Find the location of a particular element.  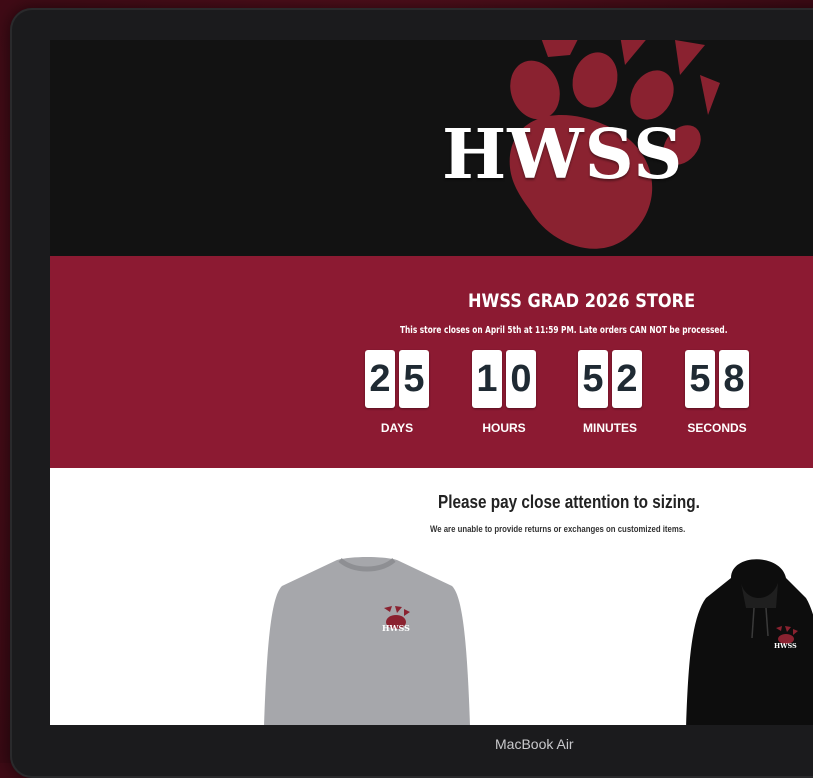

product-grey-crewneck: HWSS is located at coordinates (367, 640).